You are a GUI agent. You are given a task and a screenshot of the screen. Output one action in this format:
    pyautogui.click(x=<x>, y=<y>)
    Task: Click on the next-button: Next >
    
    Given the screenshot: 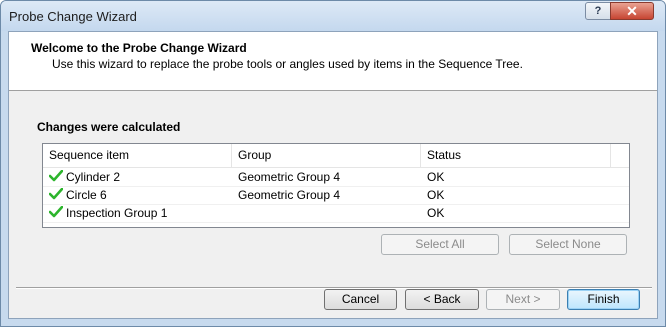 What is the action you would take?
    pyautogui.click(x=523, y=299)
    